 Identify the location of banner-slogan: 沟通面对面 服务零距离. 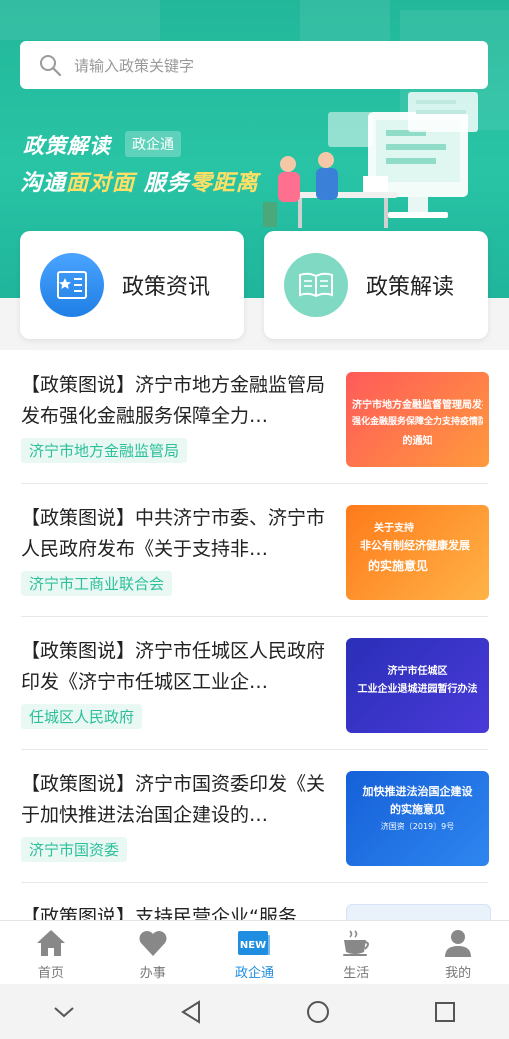
(139, 181).